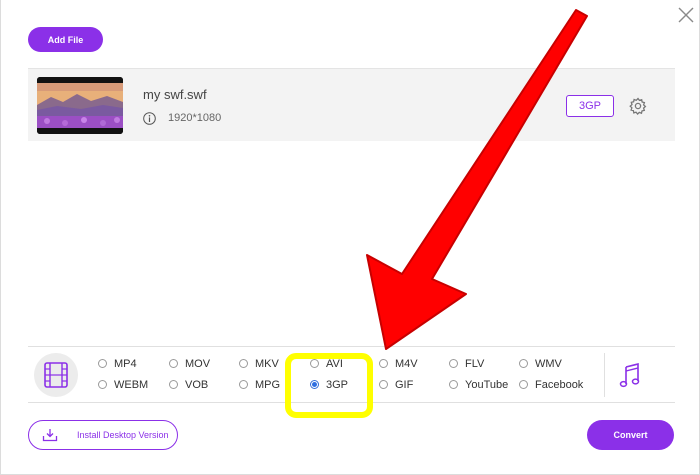 This screenshot has width=700, height=475. What do you see at coordinates (195, 118) in the screenshot?
I see `file-resolution: 1920*1080` at bounding box center [195, 118].